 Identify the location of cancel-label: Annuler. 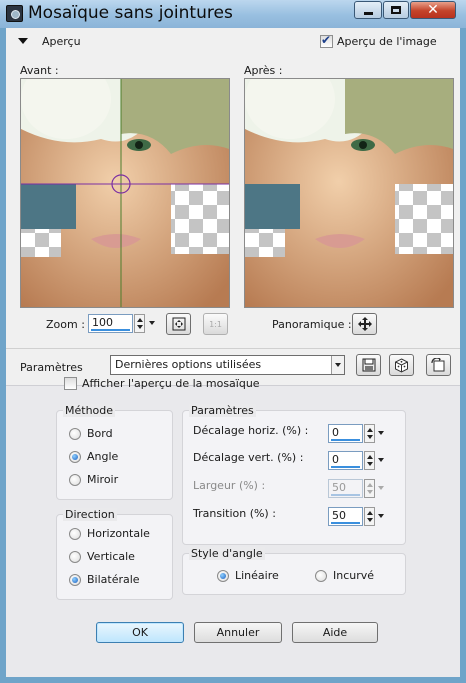
(238, 632).